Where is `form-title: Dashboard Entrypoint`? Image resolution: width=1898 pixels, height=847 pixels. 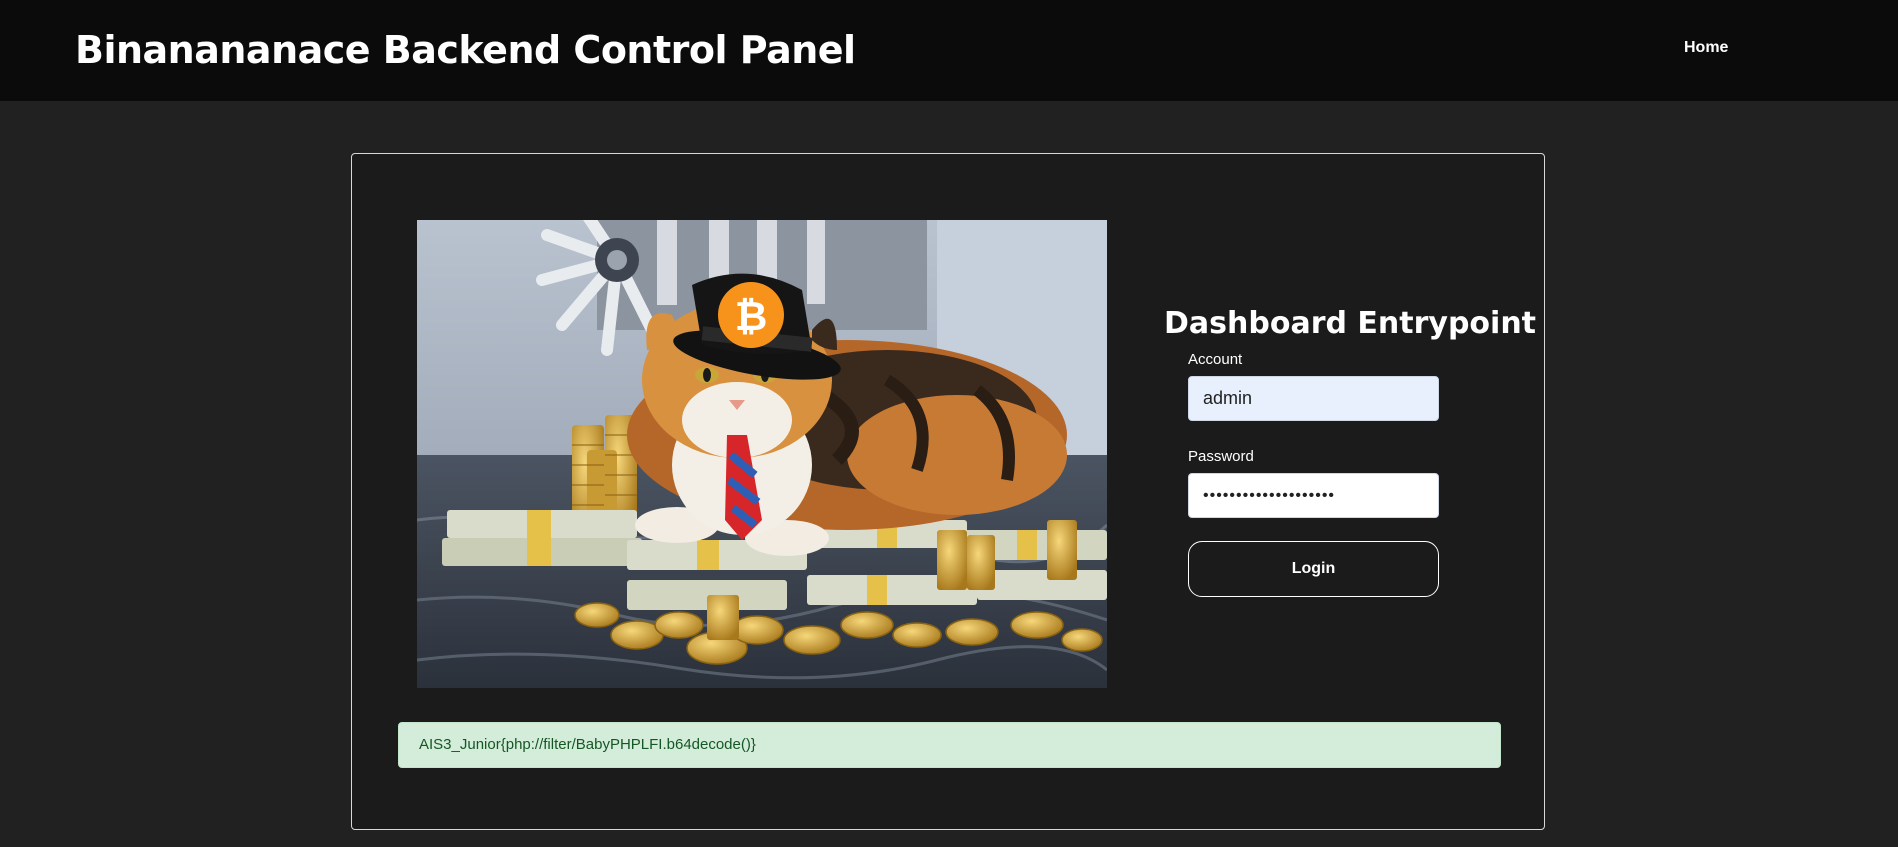
form-title: Dashboard Entrypoint is located at coordinates (1350, 323).